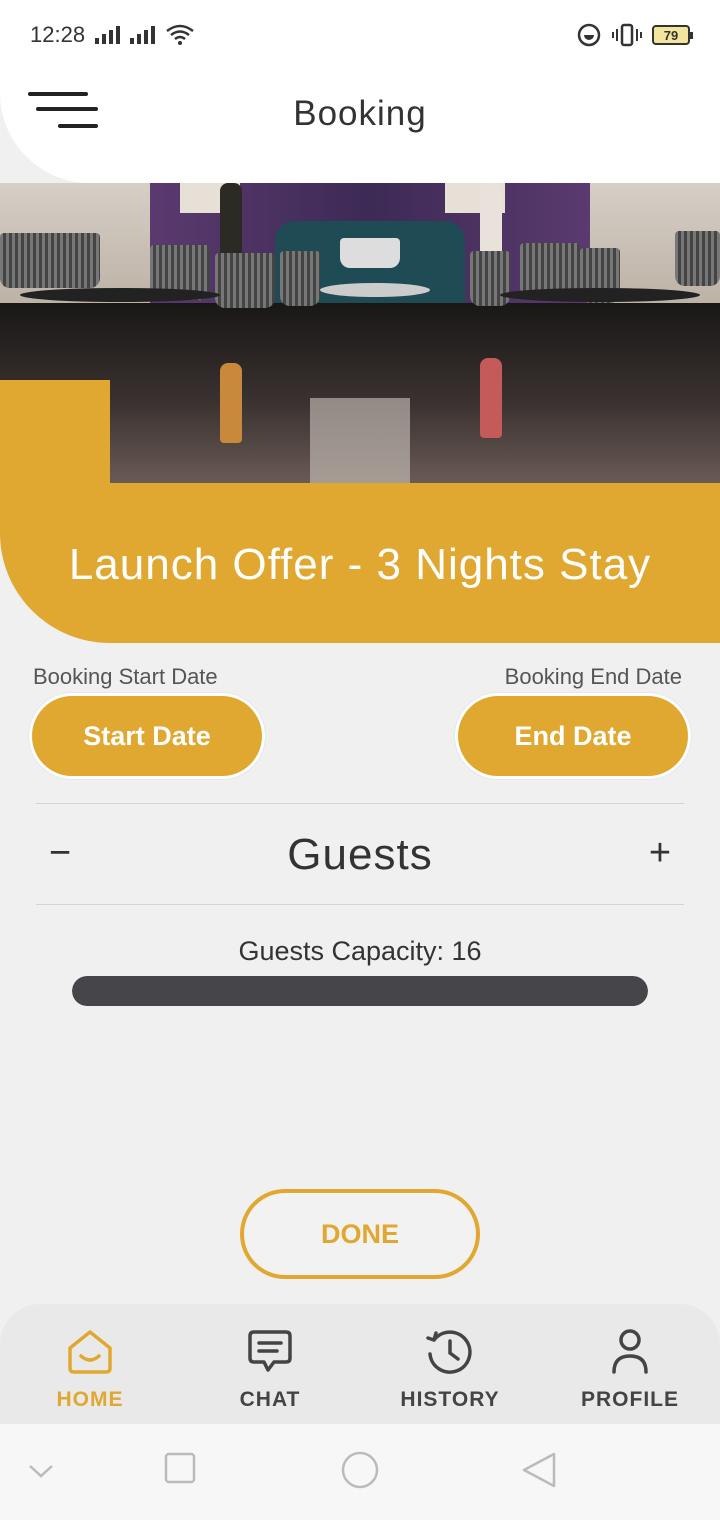  I want to click on app-header: Booking, so click(360, 126).